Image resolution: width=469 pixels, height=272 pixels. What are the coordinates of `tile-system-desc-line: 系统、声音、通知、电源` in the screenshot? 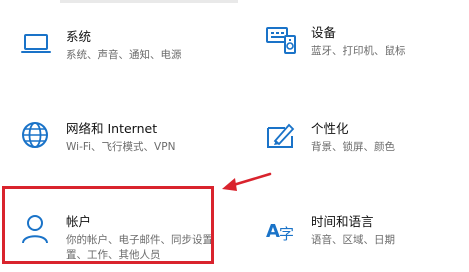 It's located at (124, 55).